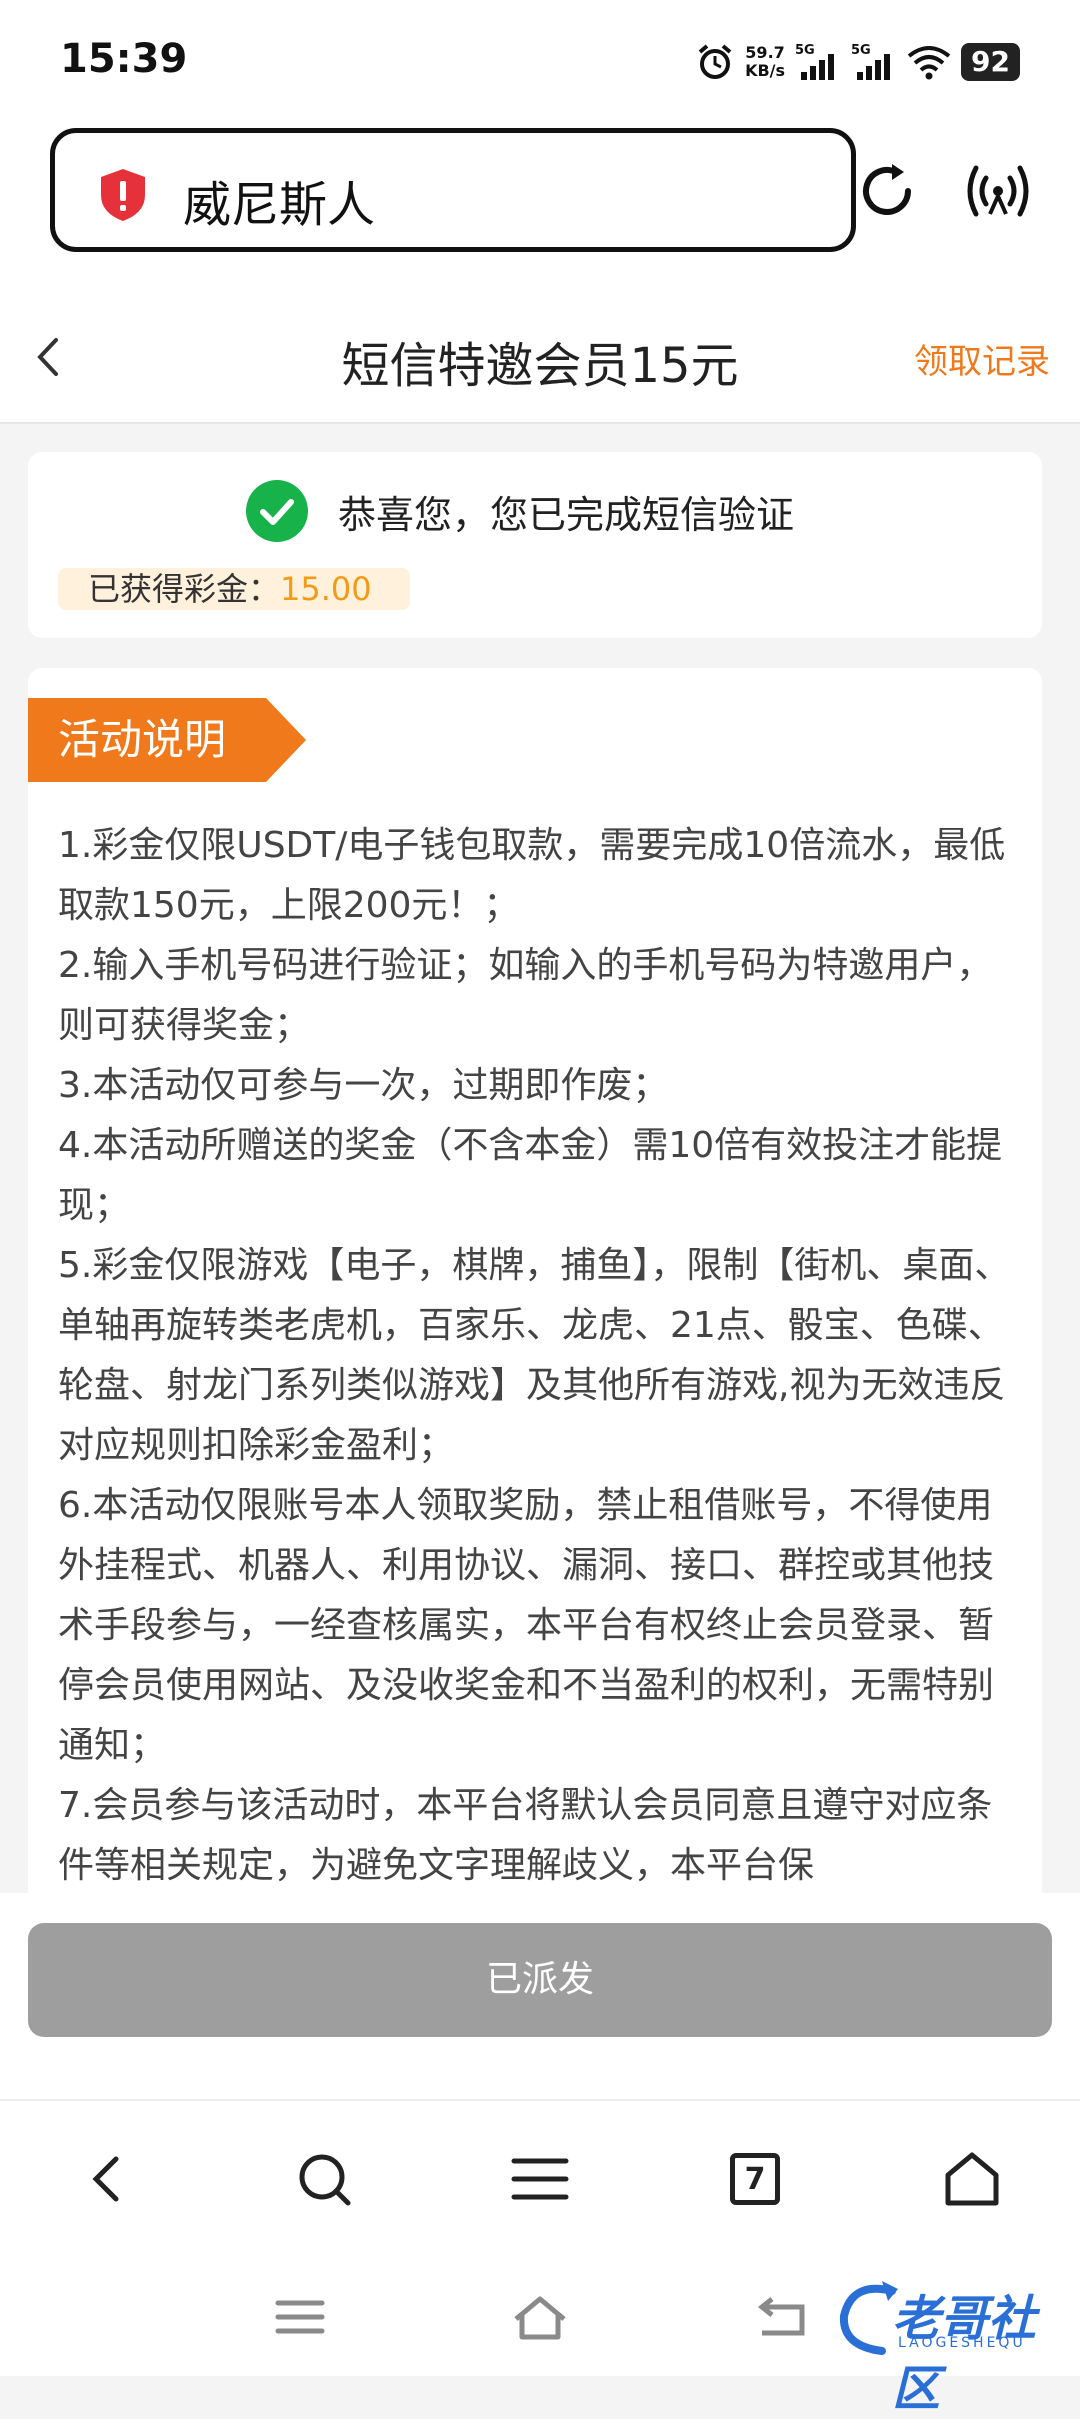  What do you see at coordinates (277, 511) in the screenshot?
I see `check-circle-icon` at bounding box center [277, 511].